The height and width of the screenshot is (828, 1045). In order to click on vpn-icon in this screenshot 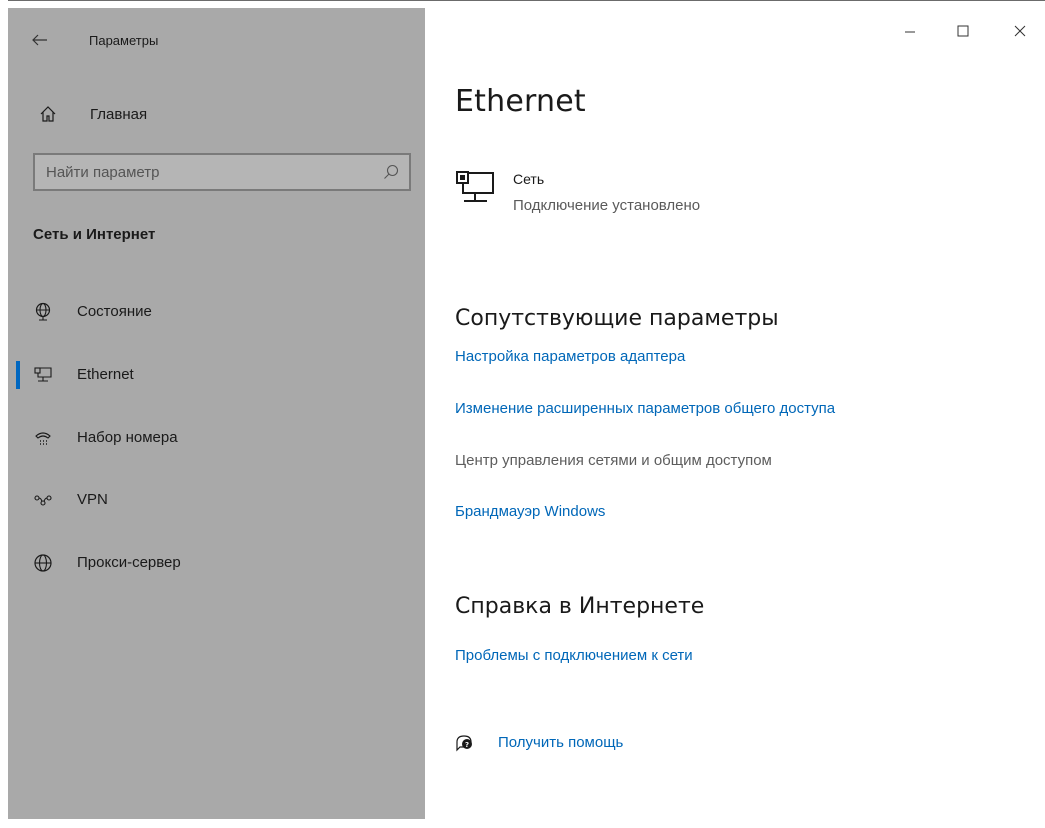, I will do `click(43, 500)`.